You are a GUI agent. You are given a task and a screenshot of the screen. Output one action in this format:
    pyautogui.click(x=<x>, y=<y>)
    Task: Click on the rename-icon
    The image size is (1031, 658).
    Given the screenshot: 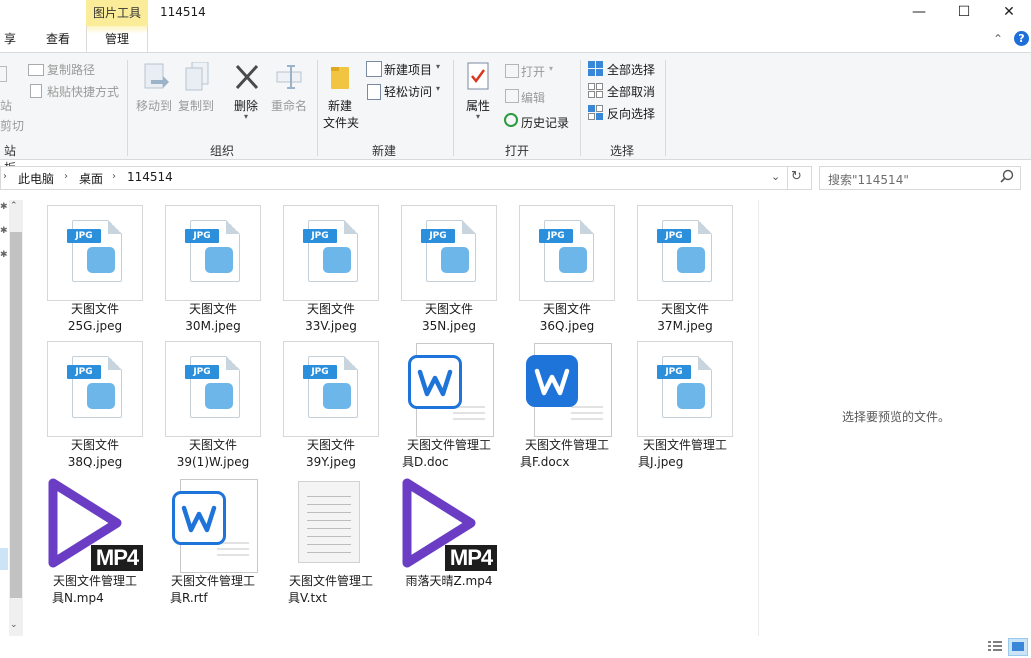 What is the action you would take?
    pyautogui.click(x=289, y=77)
    